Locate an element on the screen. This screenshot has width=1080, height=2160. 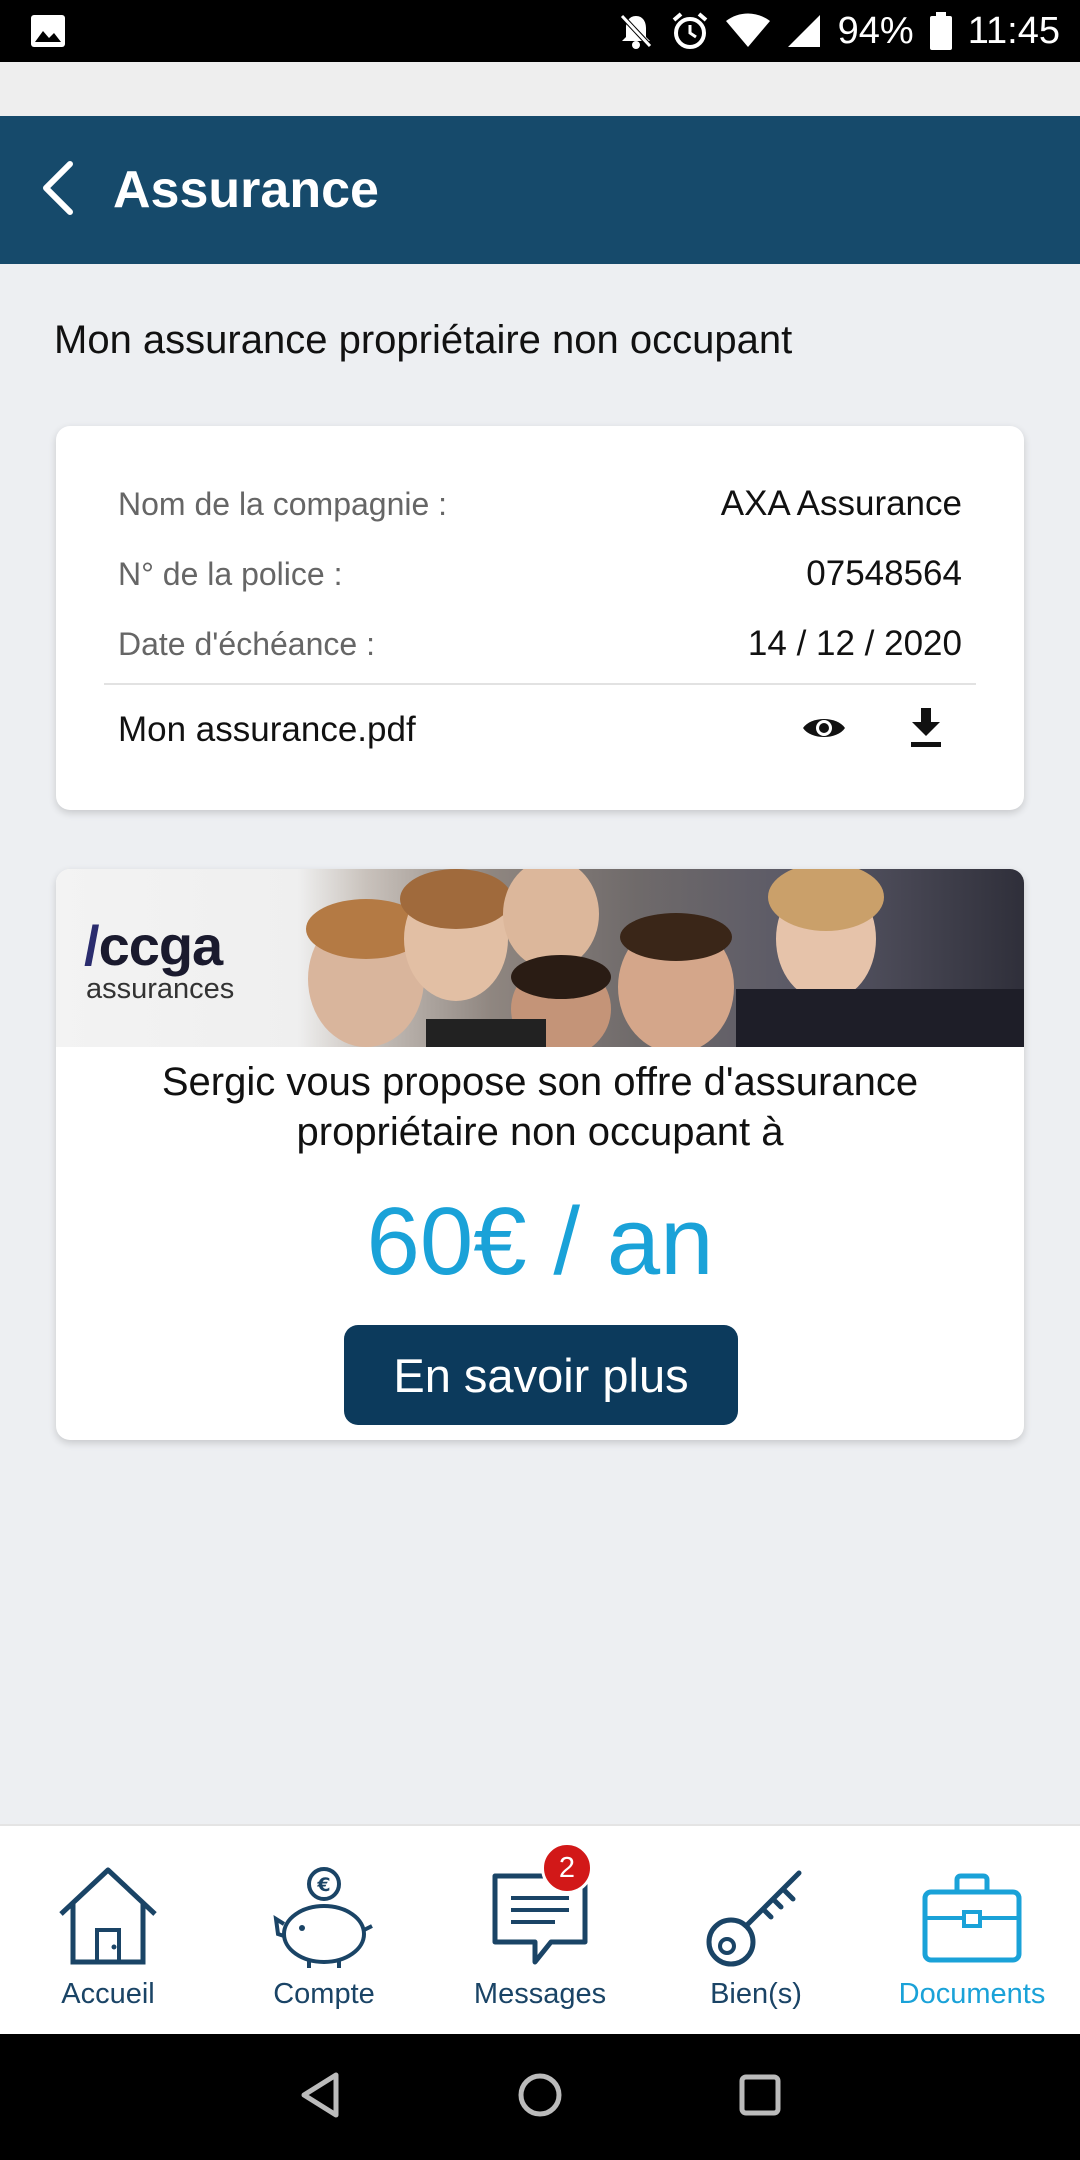
nav-item-biens: Bien(s) is located at coordinates (756, 1942).